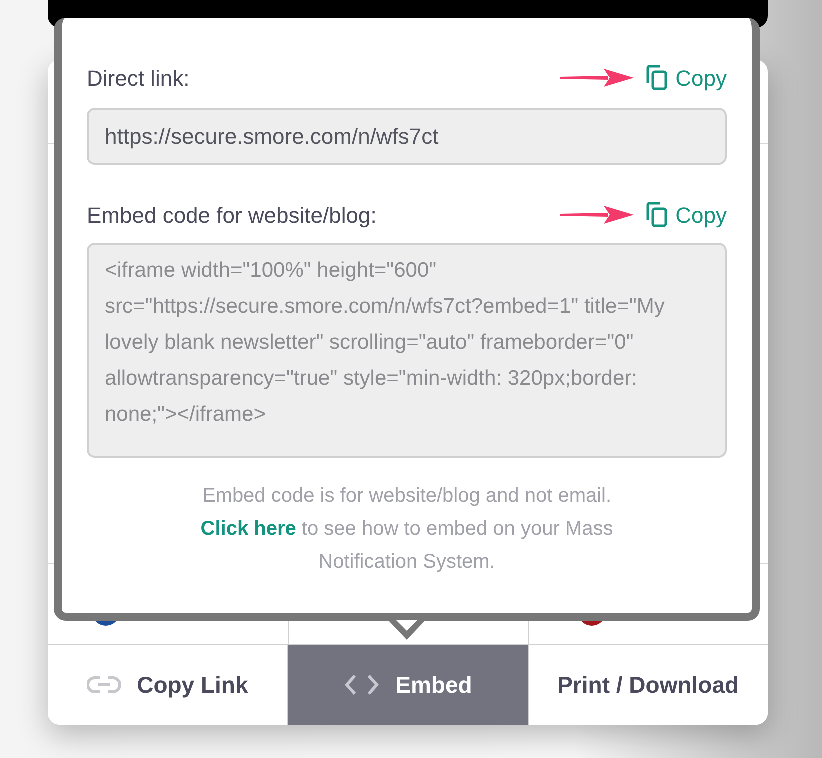 The image size is (822, 758). I want to click on link-field: https://secure.smore.com/n/wfs7ct, so click(407, 136).